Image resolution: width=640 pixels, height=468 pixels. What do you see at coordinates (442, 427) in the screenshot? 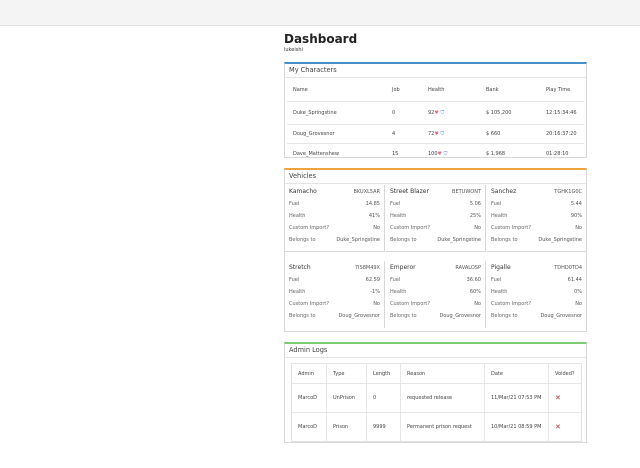
I see `log-reason: Permanent prison request` at bounding box center [442, 427].